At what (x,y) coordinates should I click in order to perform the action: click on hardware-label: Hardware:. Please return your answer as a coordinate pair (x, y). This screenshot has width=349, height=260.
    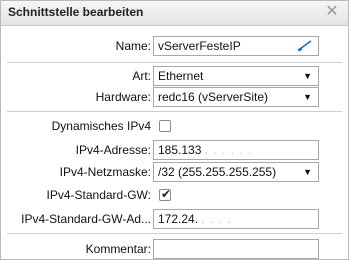
    Looking at the image, I should click on (123, 97).